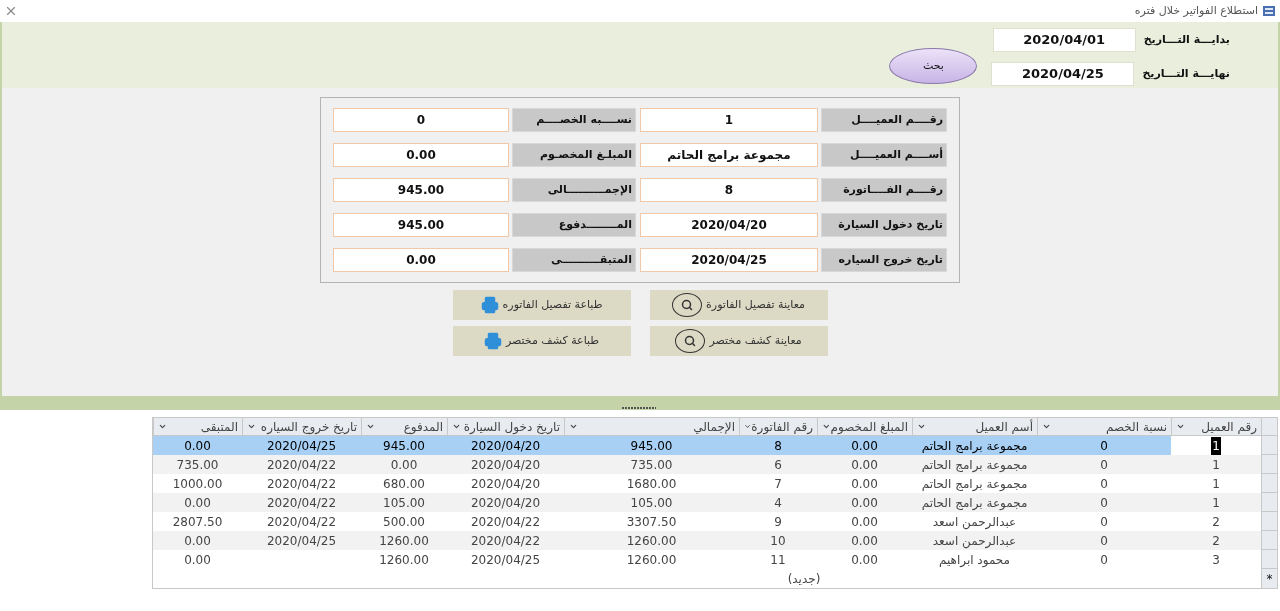 The width and height of the screenshot is (1280, 611). Describe the element at coordinates (1216, 445) in the screenshot. I see `table-cell: 1` at that location.